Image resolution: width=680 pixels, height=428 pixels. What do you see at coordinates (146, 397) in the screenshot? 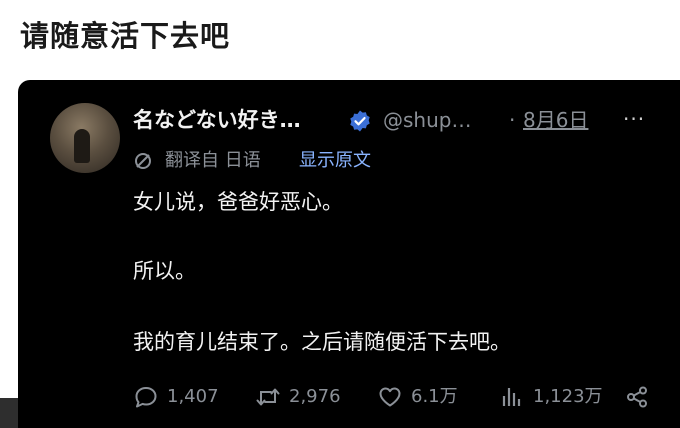
I see `reply-icon` at bounding box center [146, 397].